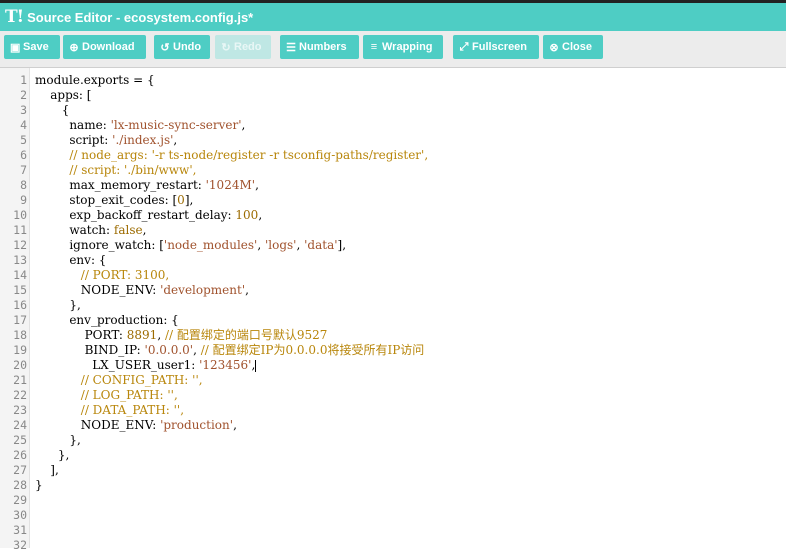  Describe the element at coordinates (129, 395) in the screenshot. I see `code-text: // LOG_PATH: '',` at that location.